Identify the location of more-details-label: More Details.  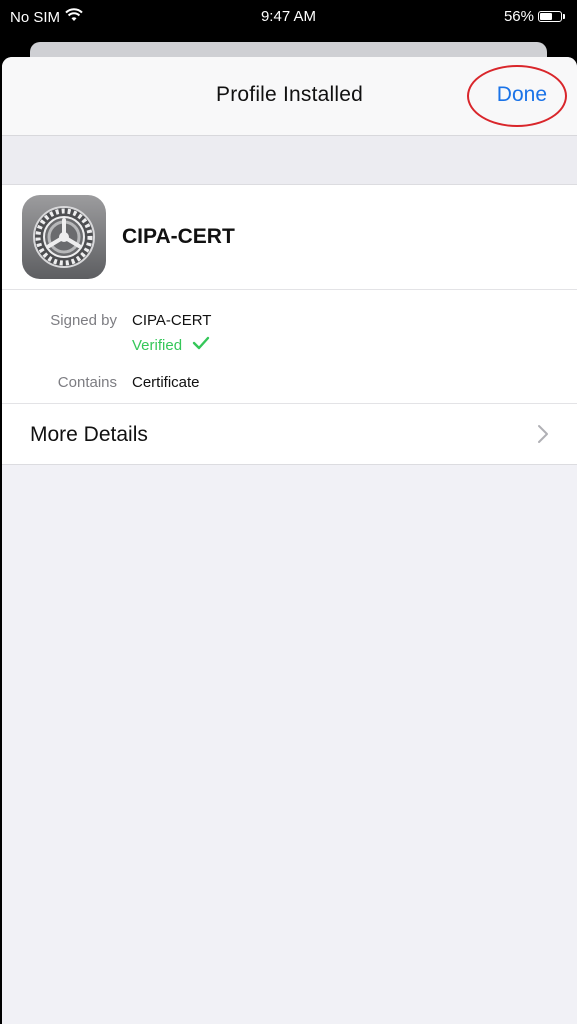
(89, 434).